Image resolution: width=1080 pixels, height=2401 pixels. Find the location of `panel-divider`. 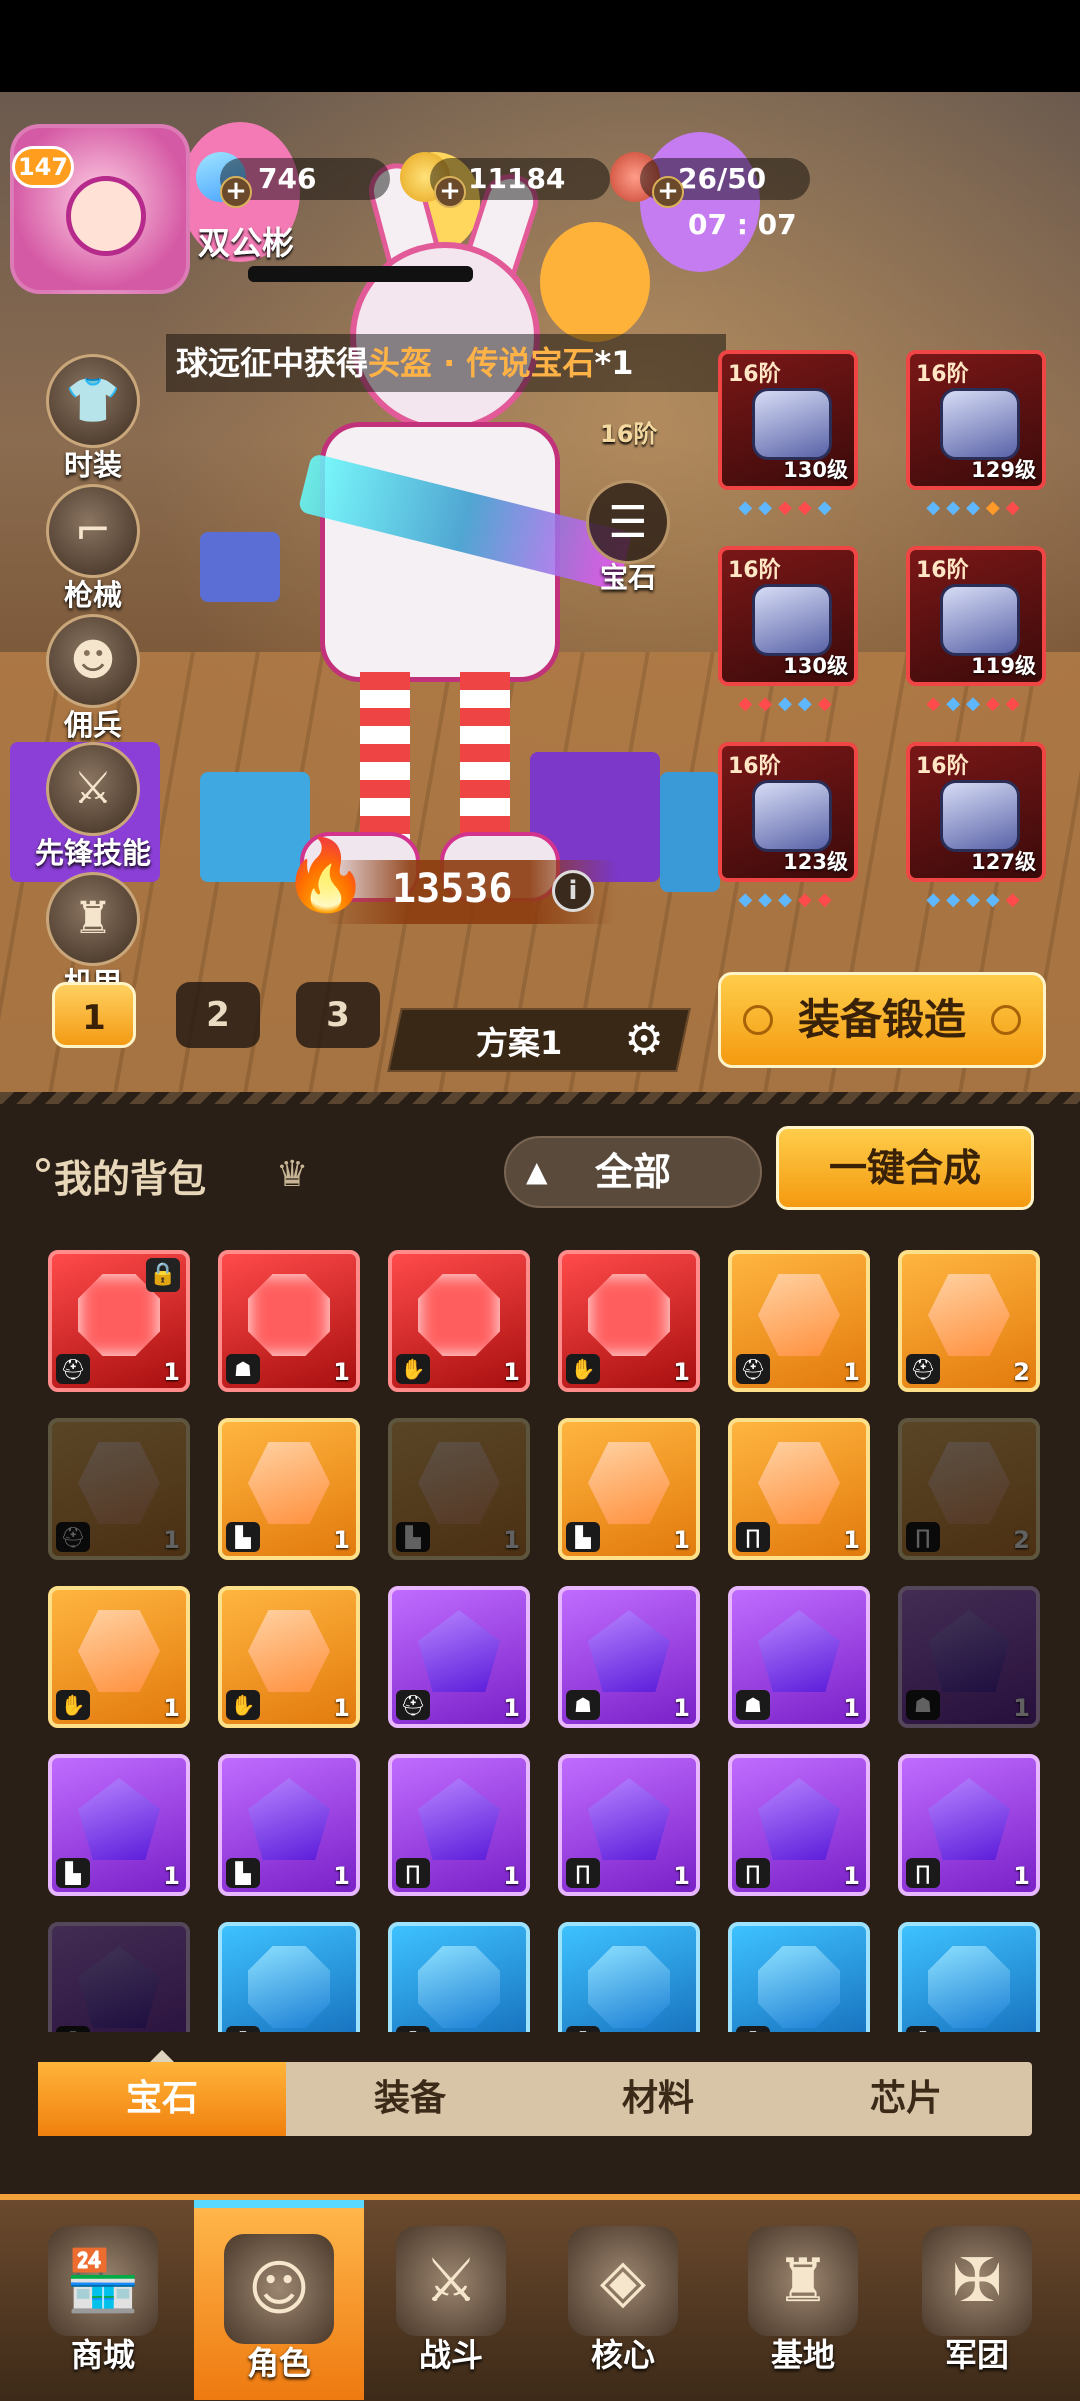

panel-divider is located at coordinates (540, 1098).